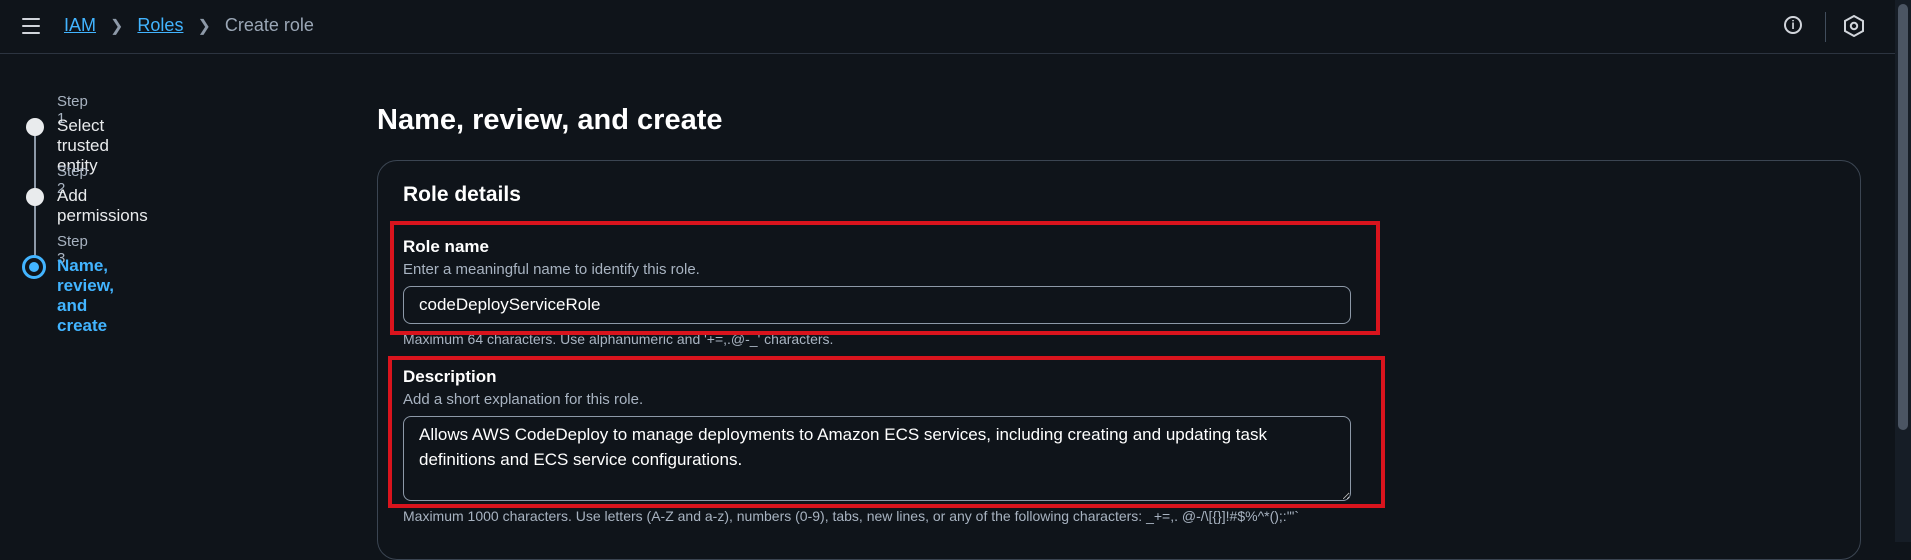  Describe the element at coordinates (450, 376) in the screenshot. I see `description-label: Description` at that location.